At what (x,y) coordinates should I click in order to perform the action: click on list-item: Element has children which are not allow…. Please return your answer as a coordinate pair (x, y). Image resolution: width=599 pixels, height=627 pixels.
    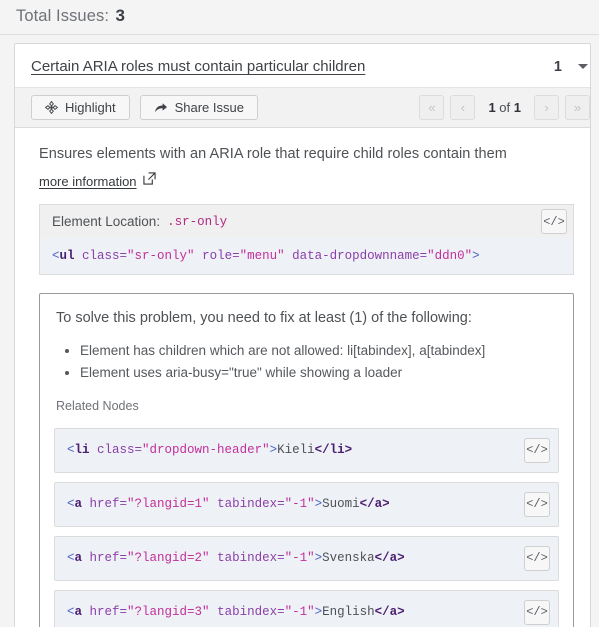
    Looking at the image, I should click on (319, 351).